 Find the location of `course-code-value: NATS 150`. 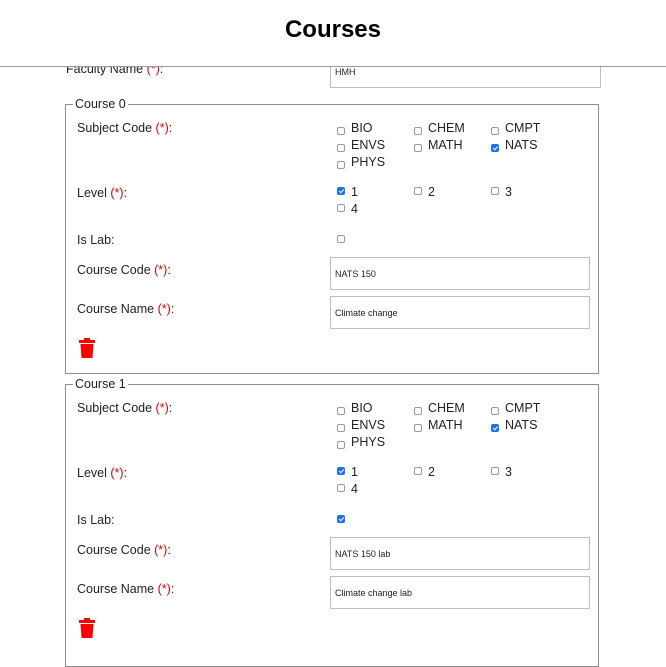

course-code-value: NATS 150 is located at coordinates (355, 273).